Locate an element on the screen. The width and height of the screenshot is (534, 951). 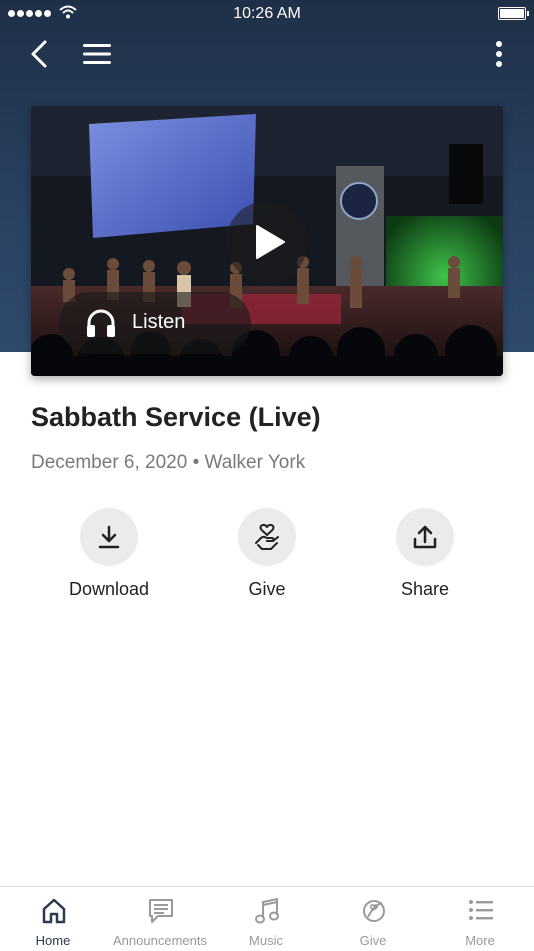
share-button: Share is located at coordinates (425, 554).